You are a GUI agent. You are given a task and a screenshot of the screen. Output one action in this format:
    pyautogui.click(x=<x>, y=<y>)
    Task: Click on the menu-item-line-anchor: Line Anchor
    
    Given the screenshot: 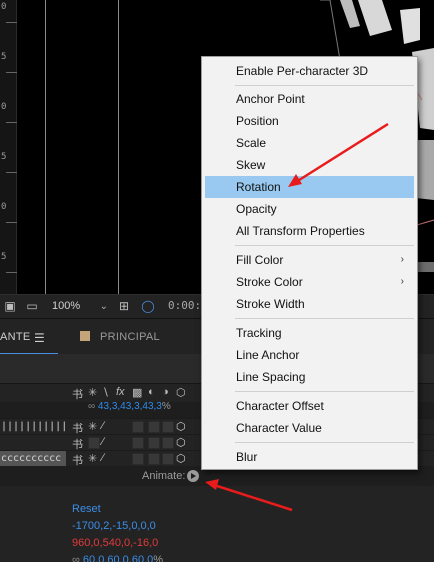 What is the action you would take?
    pyautogui.click(x=309, y=355)
    